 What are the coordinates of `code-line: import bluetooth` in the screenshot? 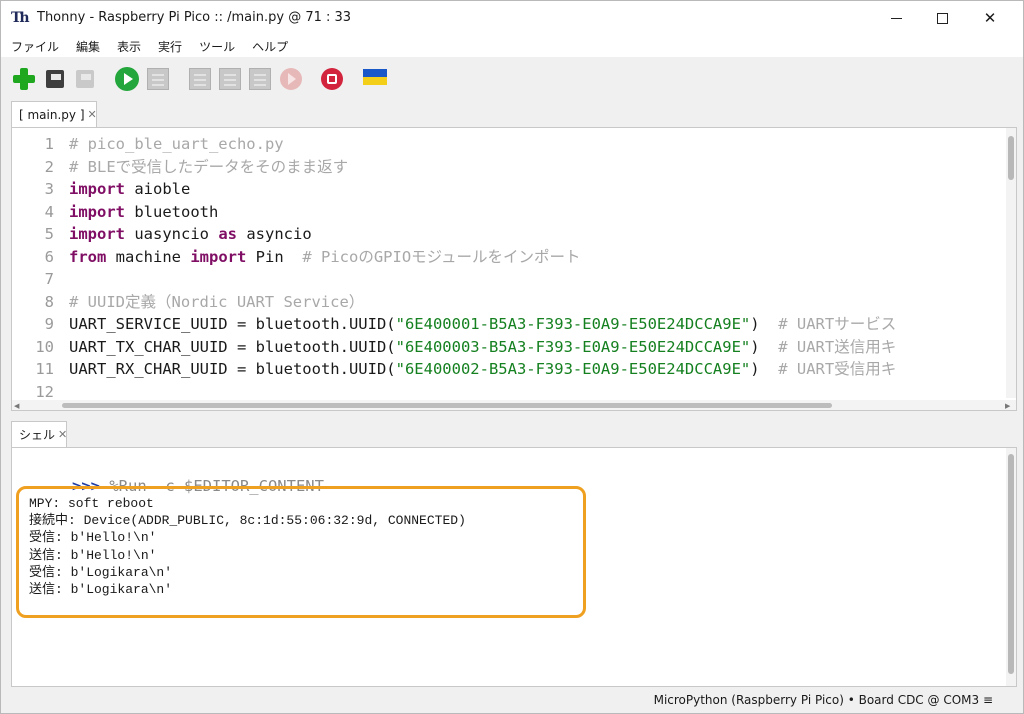 It's located at (143, 212).